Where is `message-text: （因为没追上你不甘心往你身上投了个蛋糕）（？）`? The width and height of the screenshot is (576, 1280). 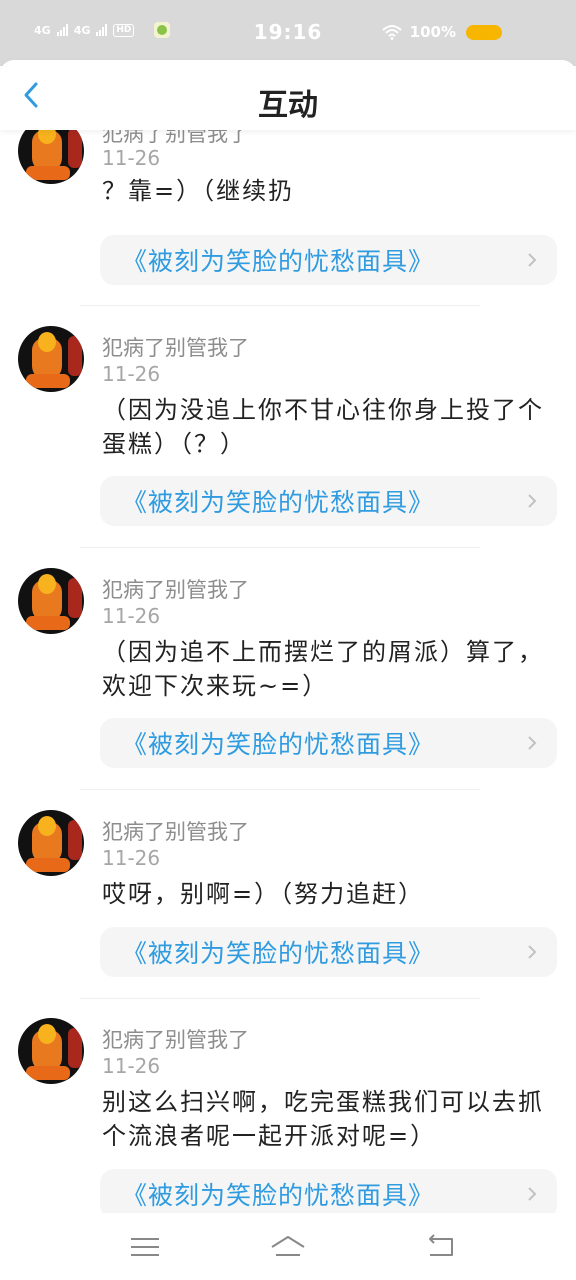
message-text: （因为没追上你不甘心往你身上投了个蛋糕）（？） is located at coordinates (323, 427).